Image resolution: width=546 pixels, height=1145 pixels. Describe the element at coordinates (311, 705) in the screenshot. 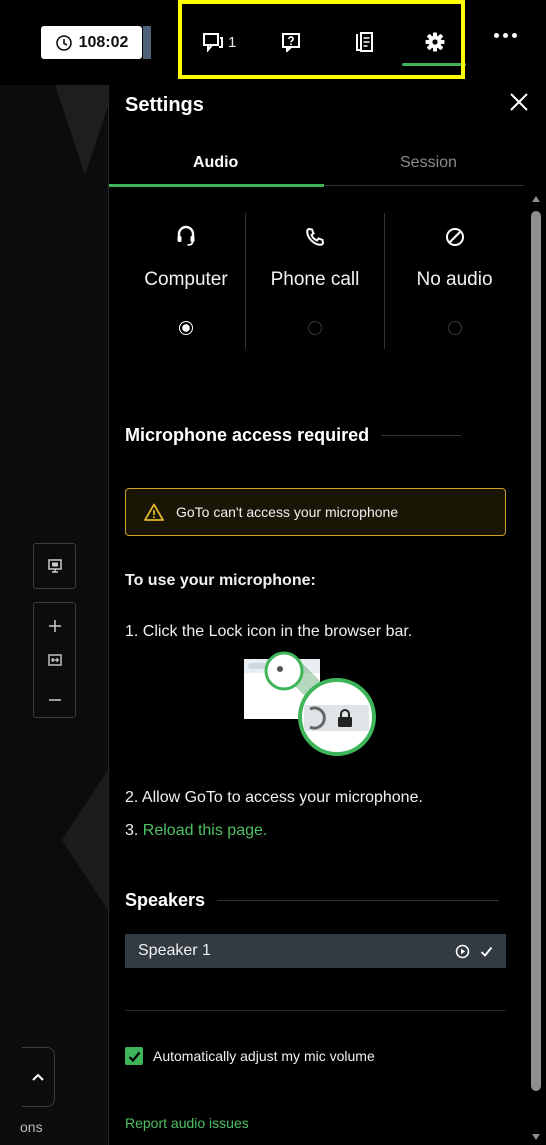

I see `lock-icon-illustration` at that location.